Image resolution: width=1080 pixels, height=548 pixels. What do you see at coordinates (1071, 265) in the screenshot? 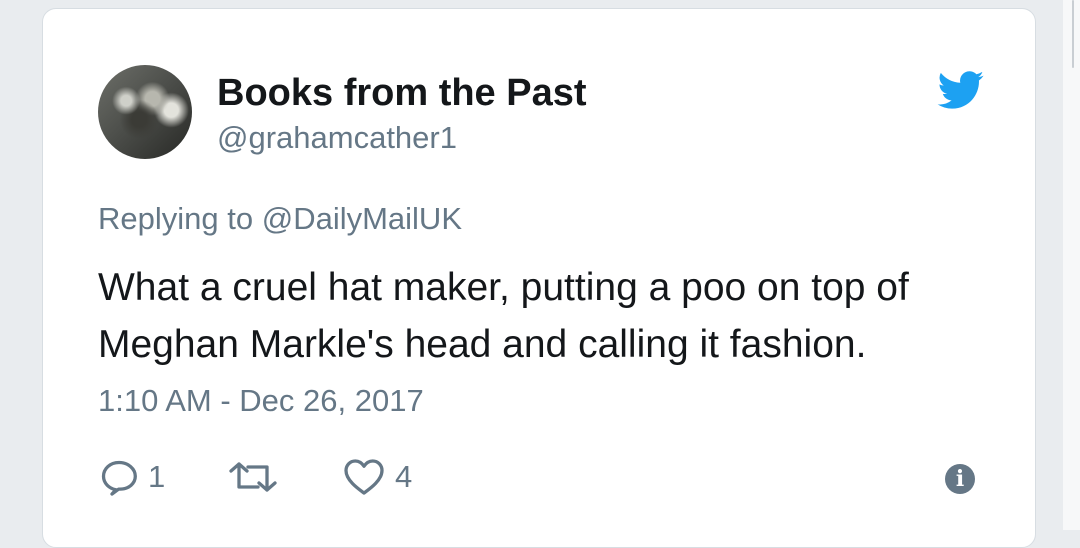
I see `right-edge-area` at bounding box center [1071, 265].